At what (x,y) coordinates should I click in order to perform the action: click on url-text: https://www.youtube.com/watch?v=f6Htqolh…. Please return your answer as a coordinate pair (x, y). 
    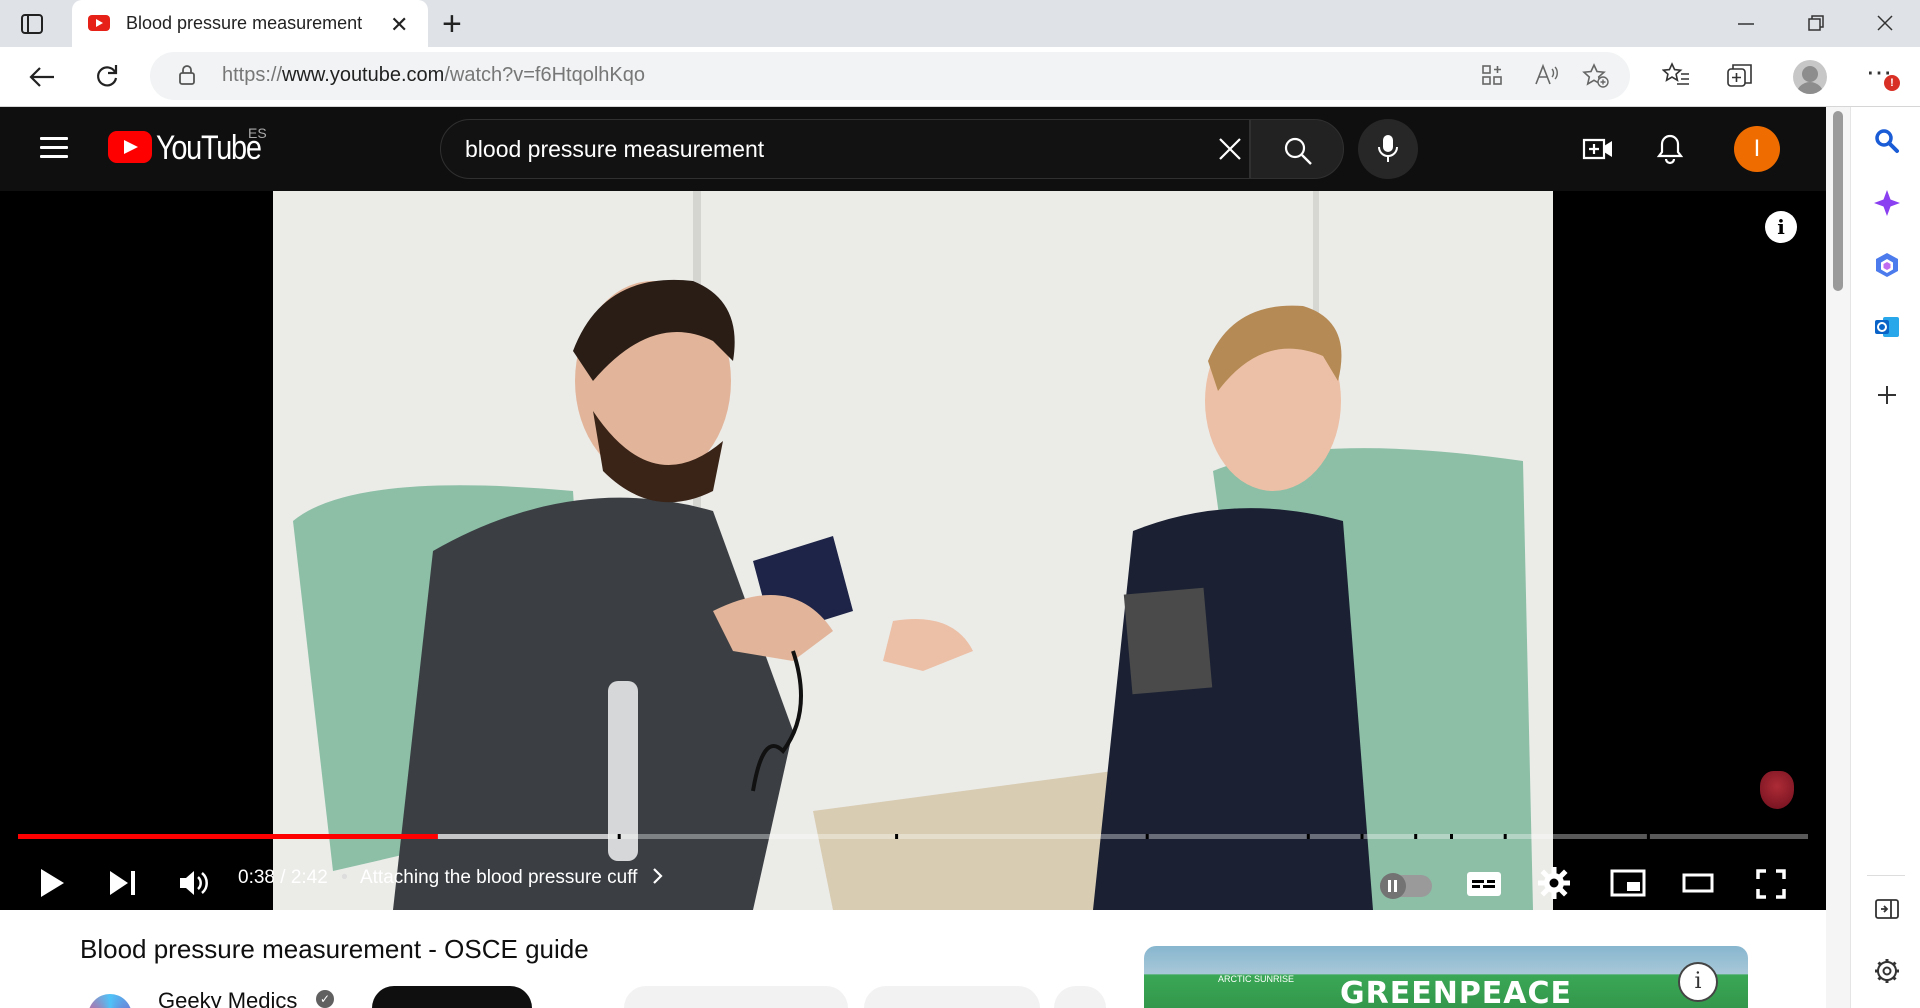
    Looking at the image, I should click on (433, 75).